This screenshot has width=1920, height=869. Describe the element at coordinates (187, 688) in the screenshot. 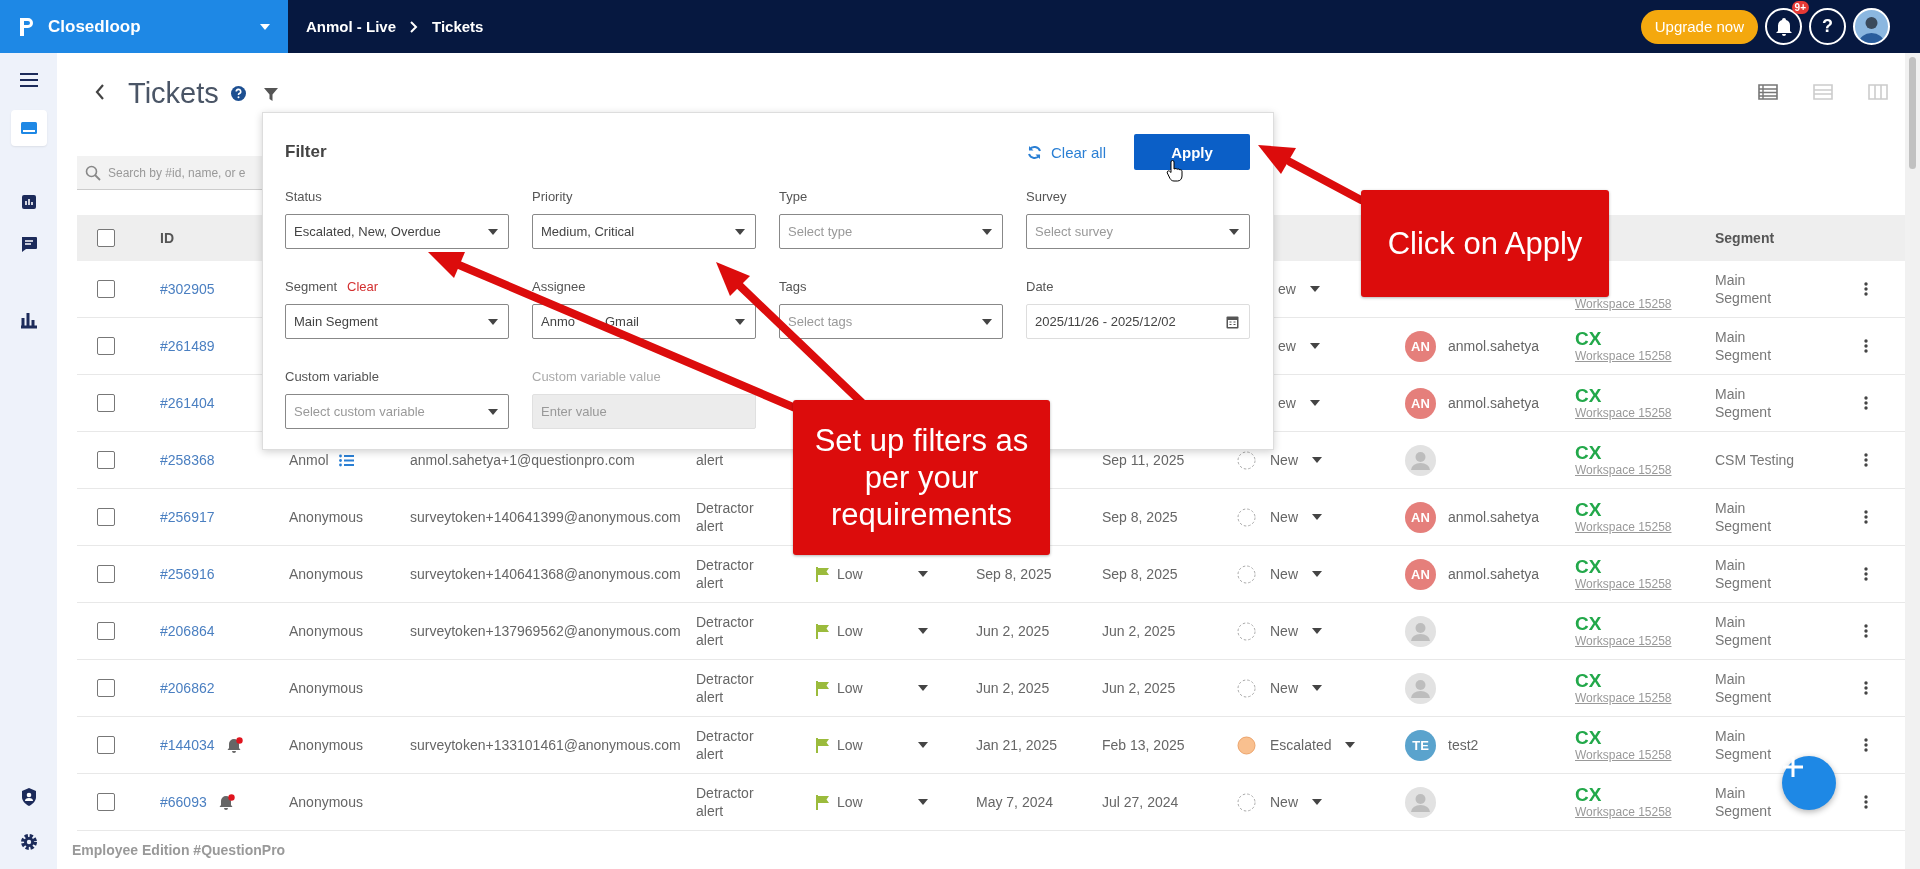

I see `ticket-id-link: #206862` at that location.